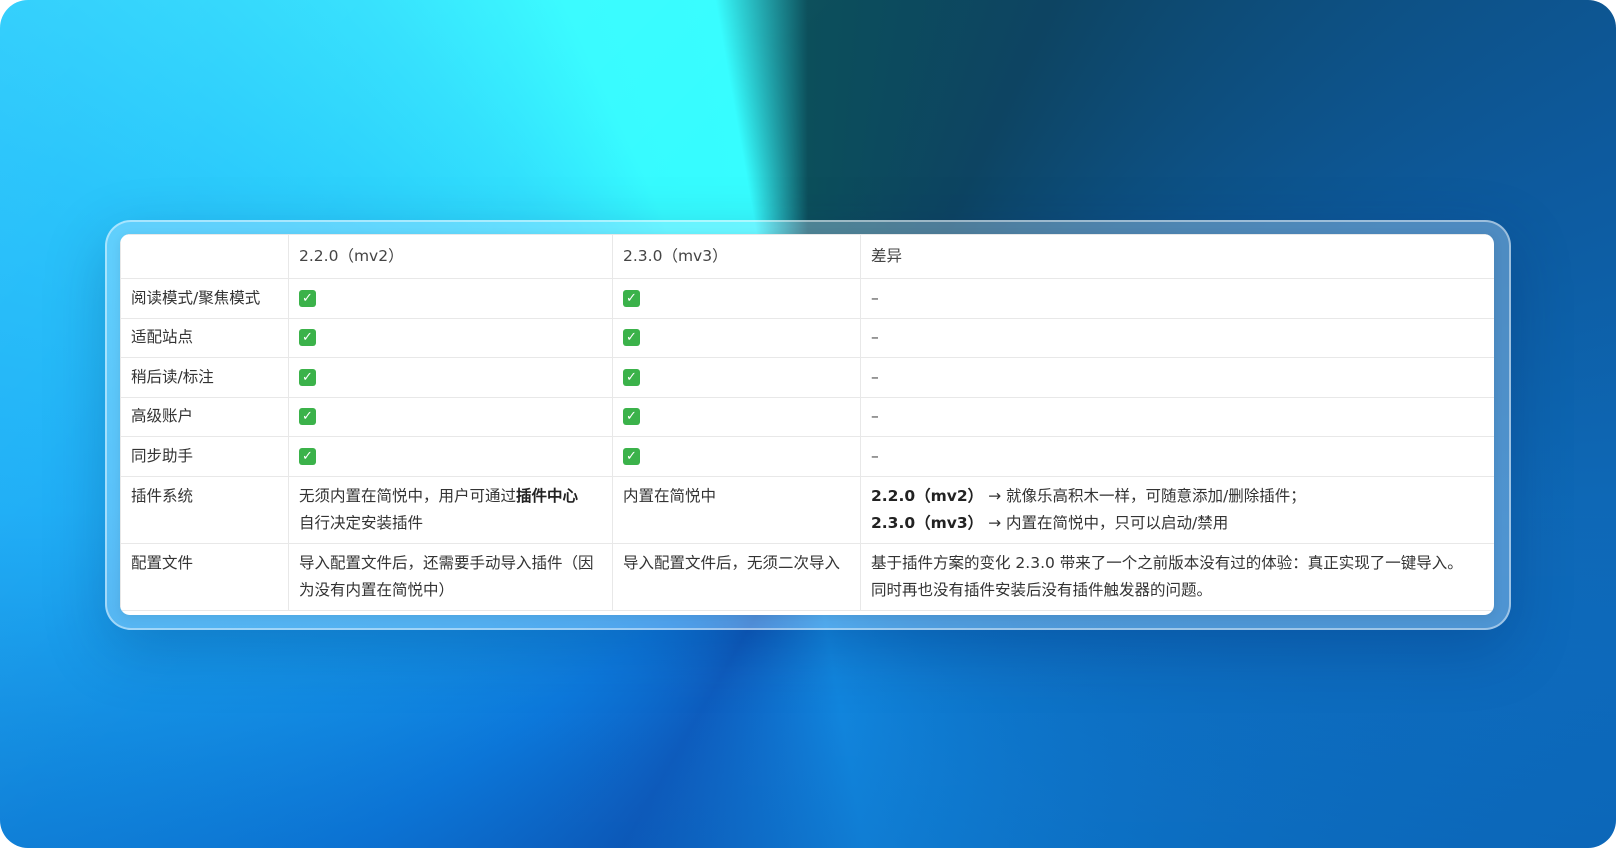 The image size is (1616, 848). What do you see at coordinates (1042, 589) in the screenshot?
I see `diff-line-2: 同时再也没有插件安装后没有插件触发器的问题。` at bounding box center [1042, 589].